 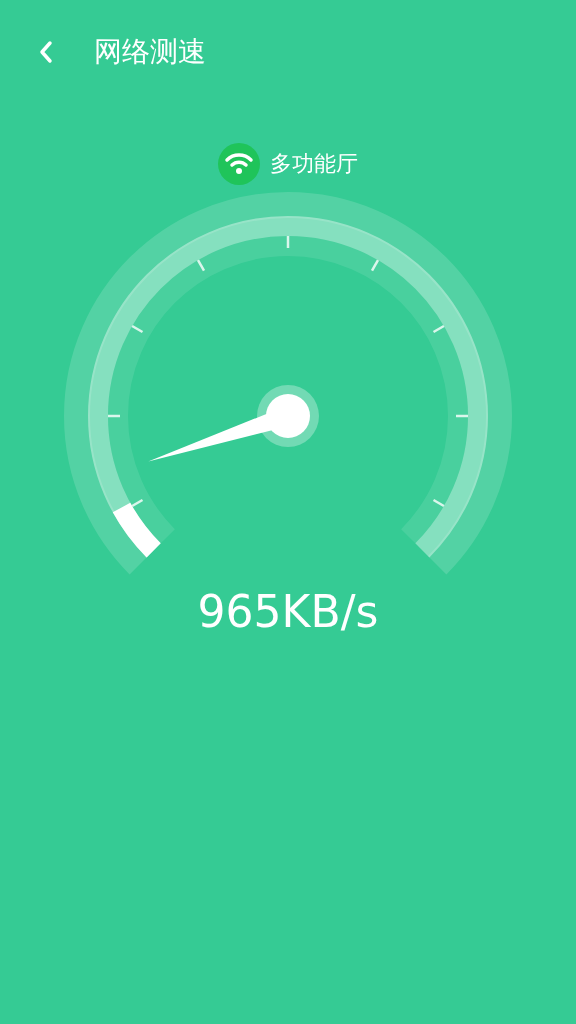 What do you see at coordinates (239, 164) in the screenshot?
I see `wifi-icon` at bounding box center [239, 164].